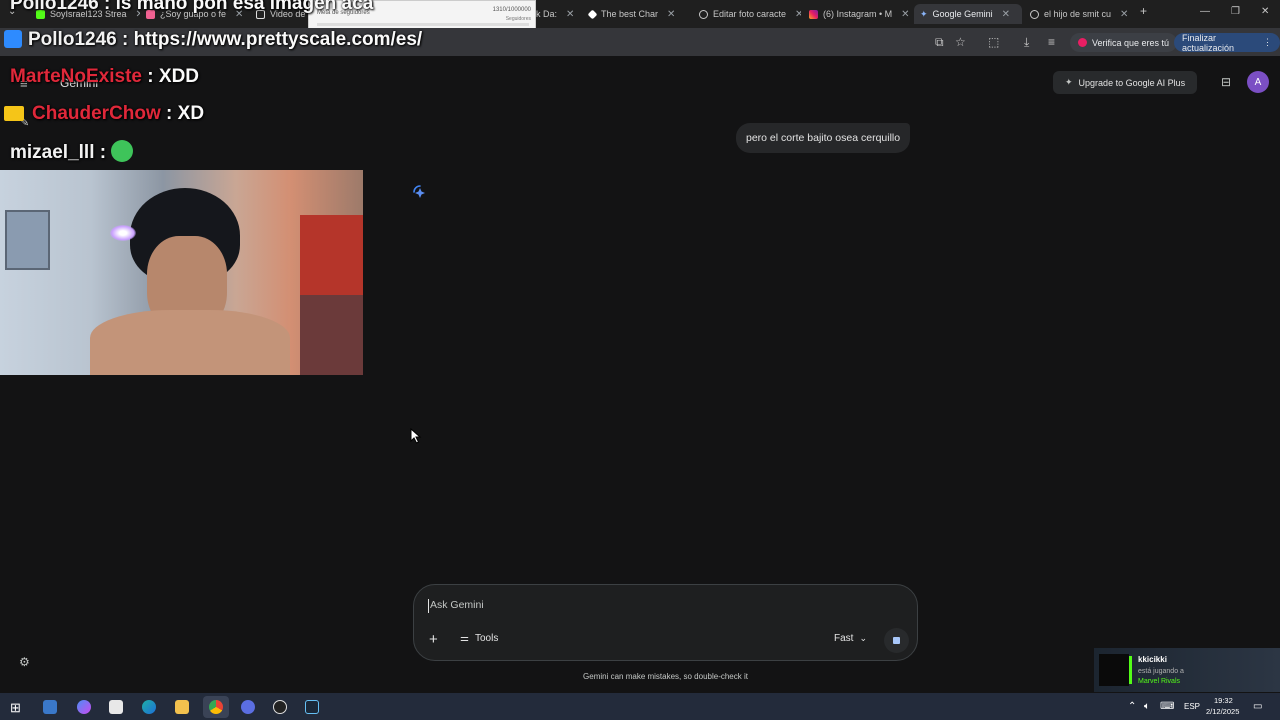  What do you see at coordinates (1069, 82) in the screenshot?
I see `sparkle-icon: ✦` at bounding box center [1069, 82].